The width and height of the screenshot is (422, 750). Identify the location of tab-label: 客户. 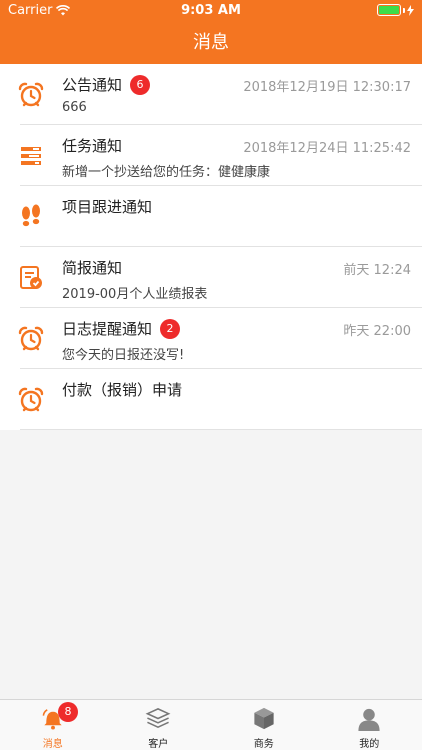
(158, 744).